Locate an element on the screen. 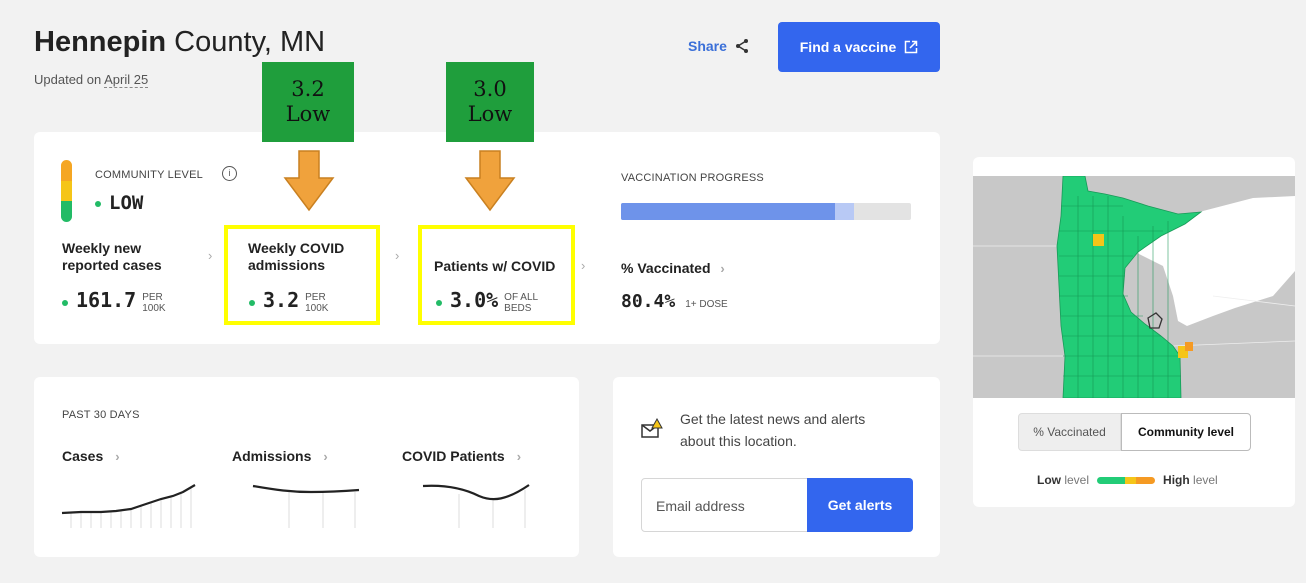 This screenshot has width=1306, height=583. find-vaccine-label: Find a vaccine is located at coordinates (848, 47).